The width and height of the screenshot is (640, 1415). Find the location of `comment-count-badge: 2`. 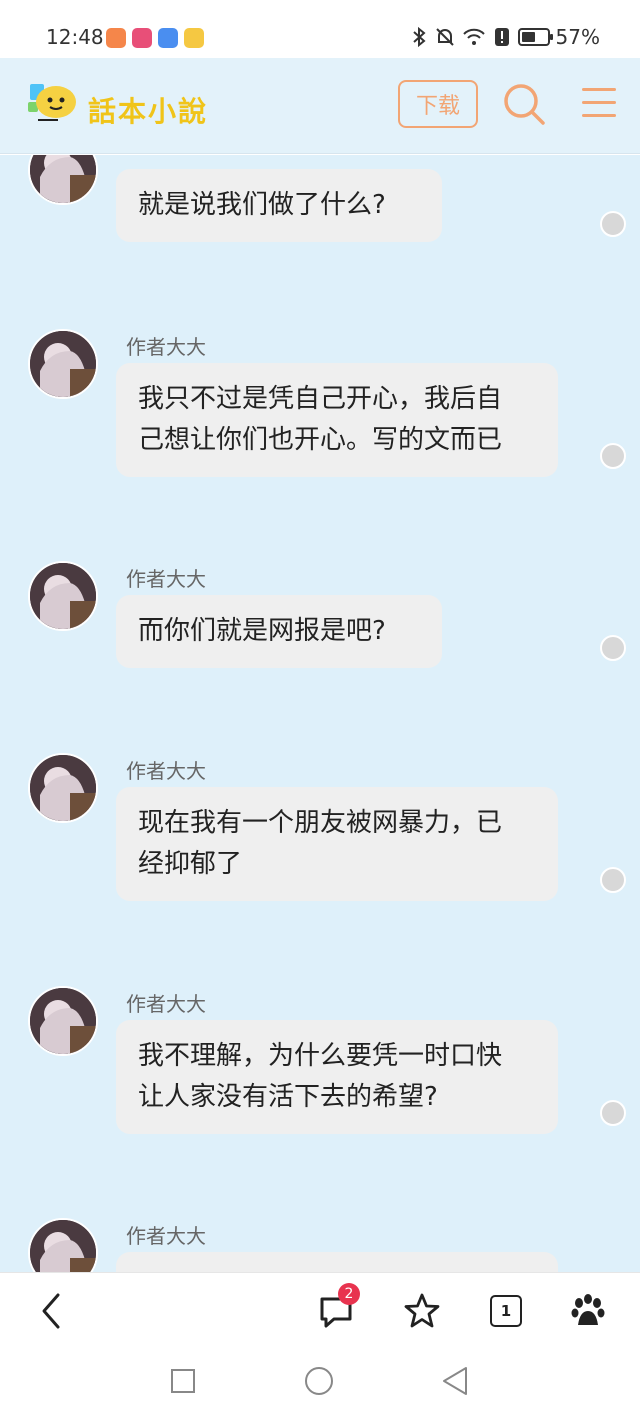

comment-count-badge: 2 is located at coordinates (349, 1294).